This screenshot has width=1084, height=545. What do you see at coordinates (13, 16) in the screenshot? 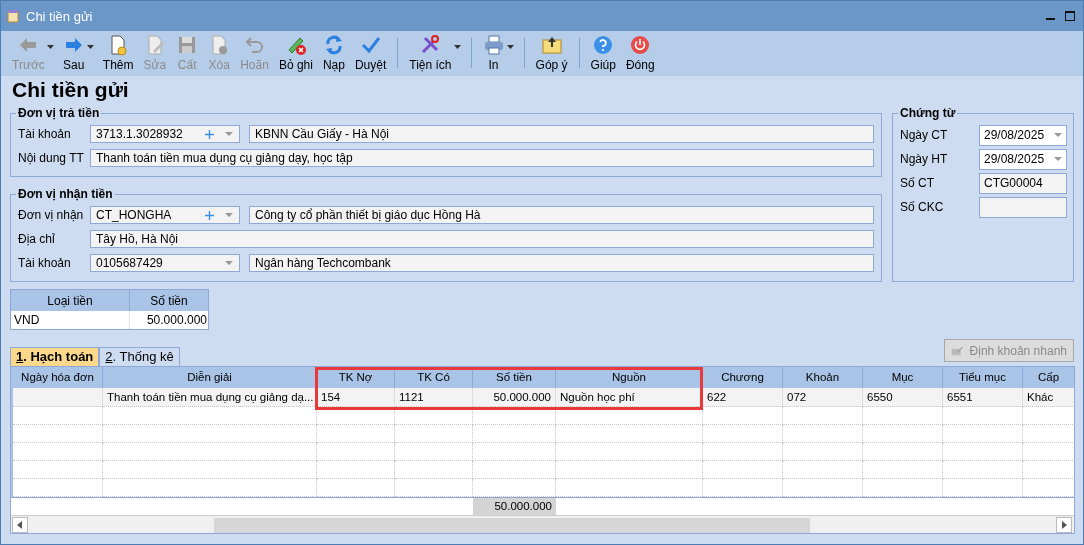
I see `app-icon` at bounding box center [13, 16].